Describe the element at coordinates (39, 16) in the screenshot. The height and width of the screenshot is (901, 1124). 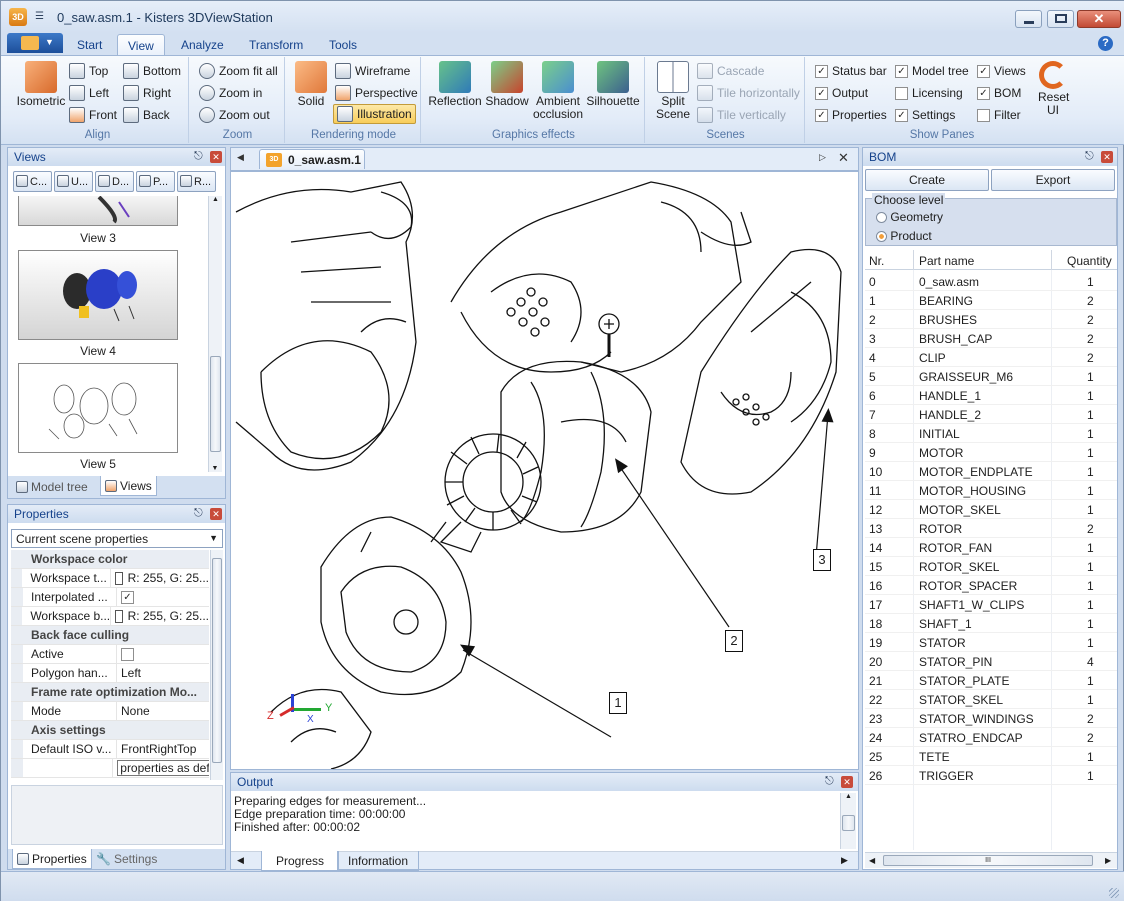
I see `quick-access-menu-icon: ☰` at that location.